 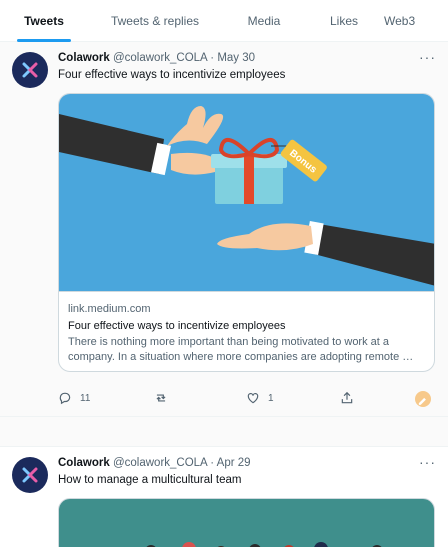 I want to click on profile-tabs: Tweets Tweets & replies Media Likes Web3, so click(x=224, y=21).